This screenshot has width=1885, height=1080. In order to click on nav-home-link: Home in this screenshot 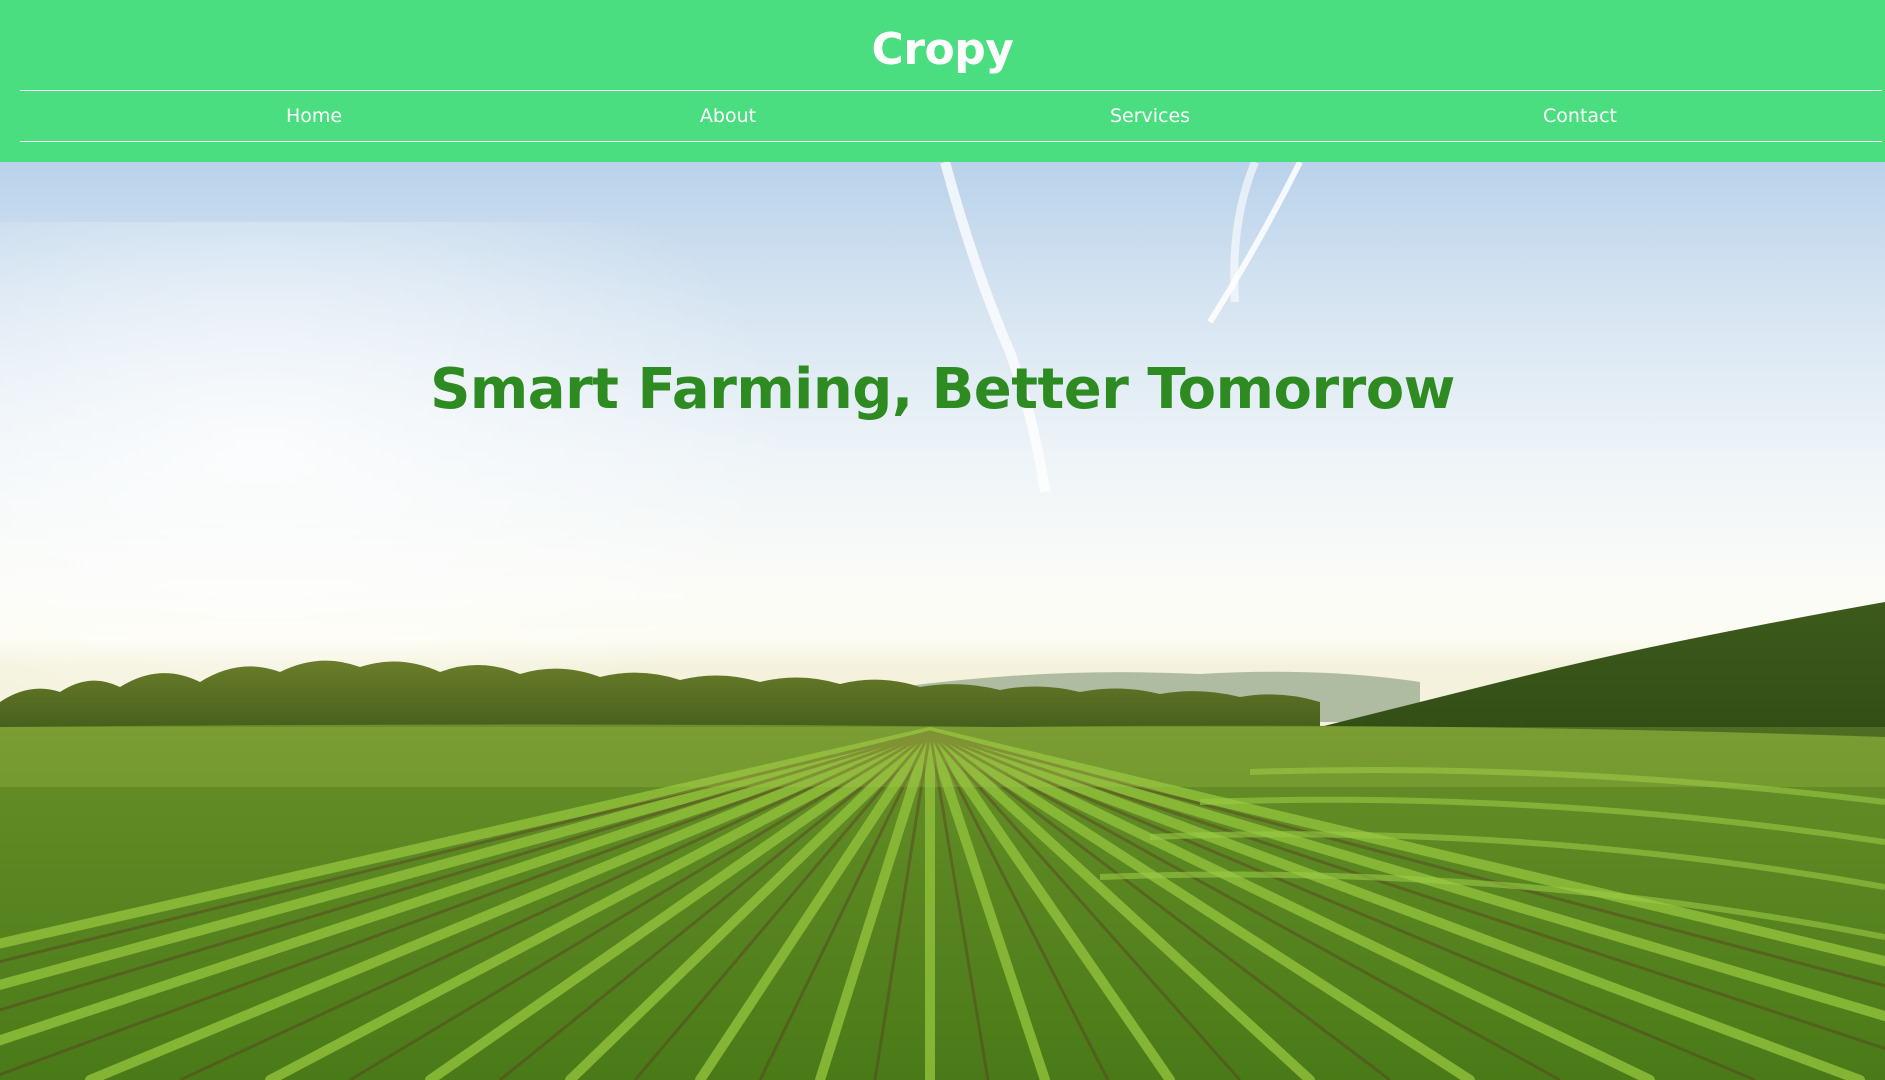, I will do `click(314, 116)`.